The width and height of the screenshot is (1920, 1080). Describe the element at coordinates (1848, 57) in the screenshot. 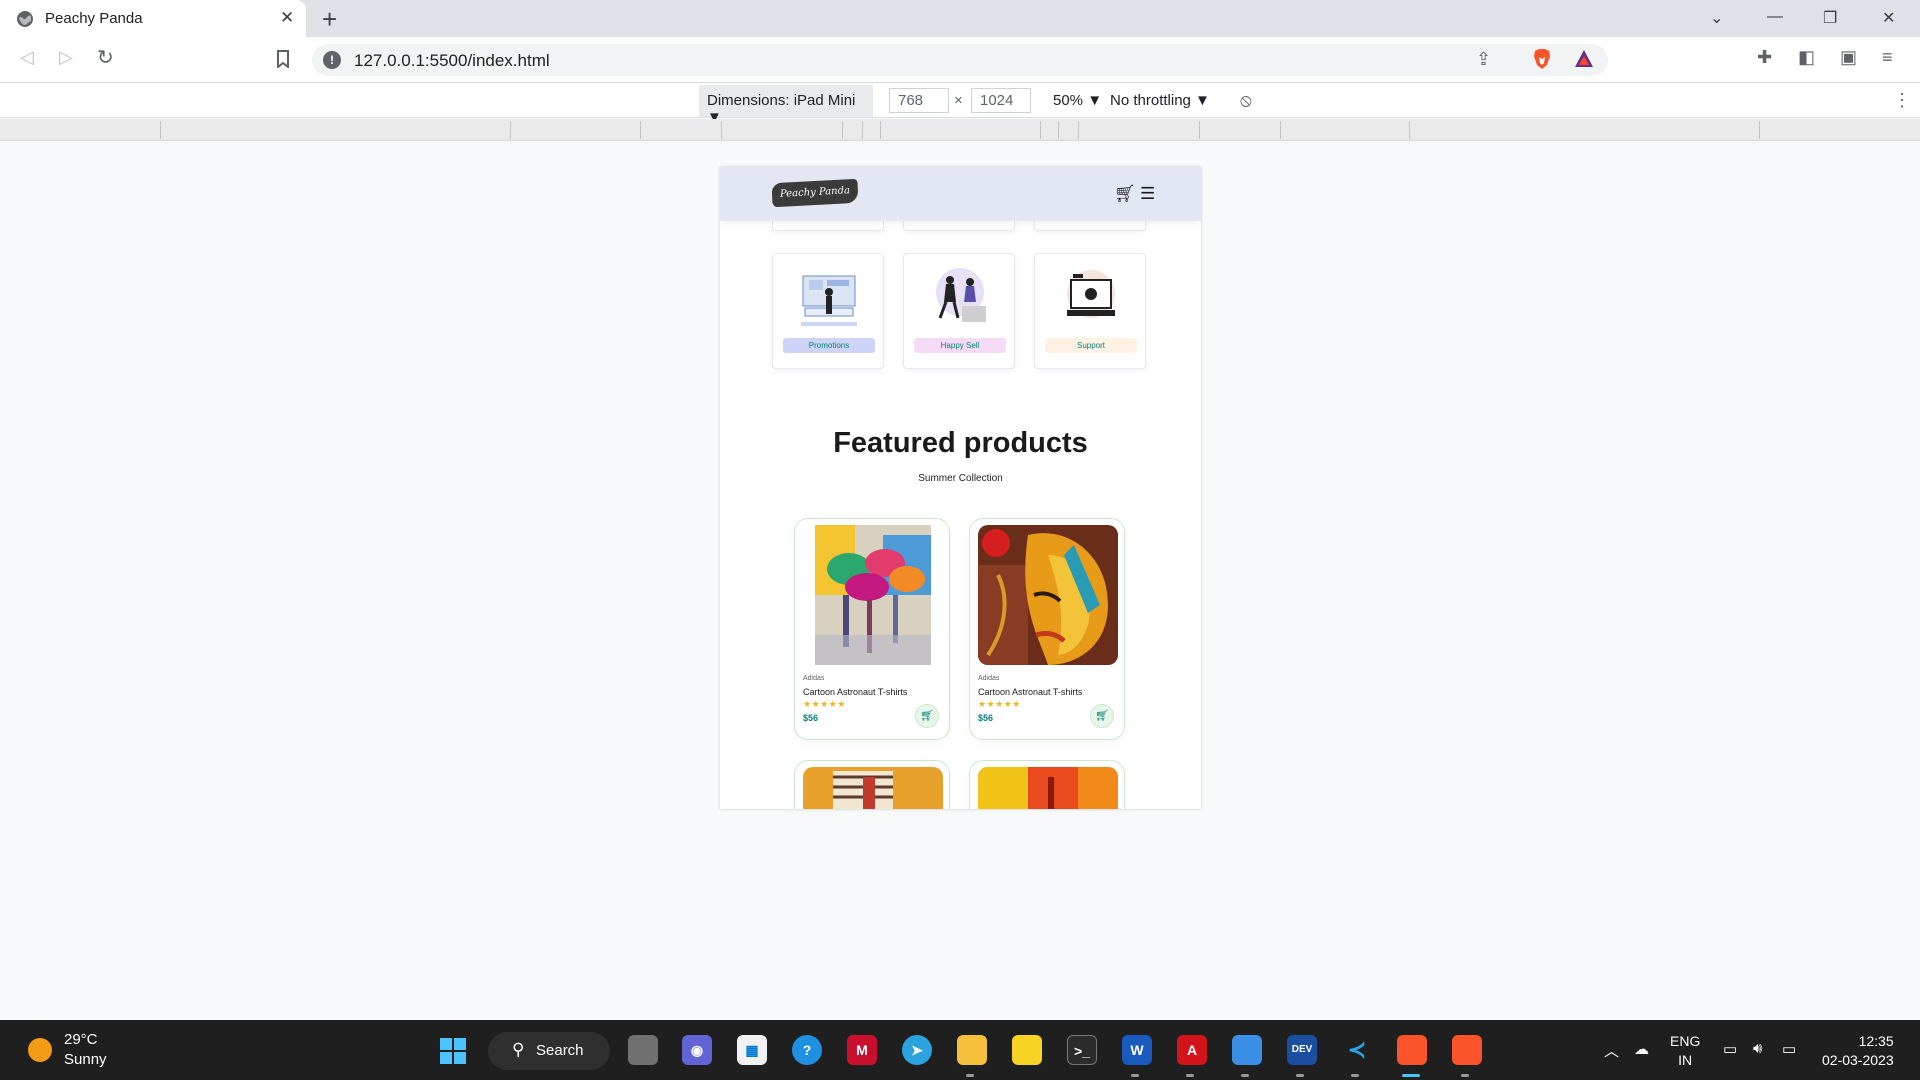

I see `wallet-icon: ▣` at that location.